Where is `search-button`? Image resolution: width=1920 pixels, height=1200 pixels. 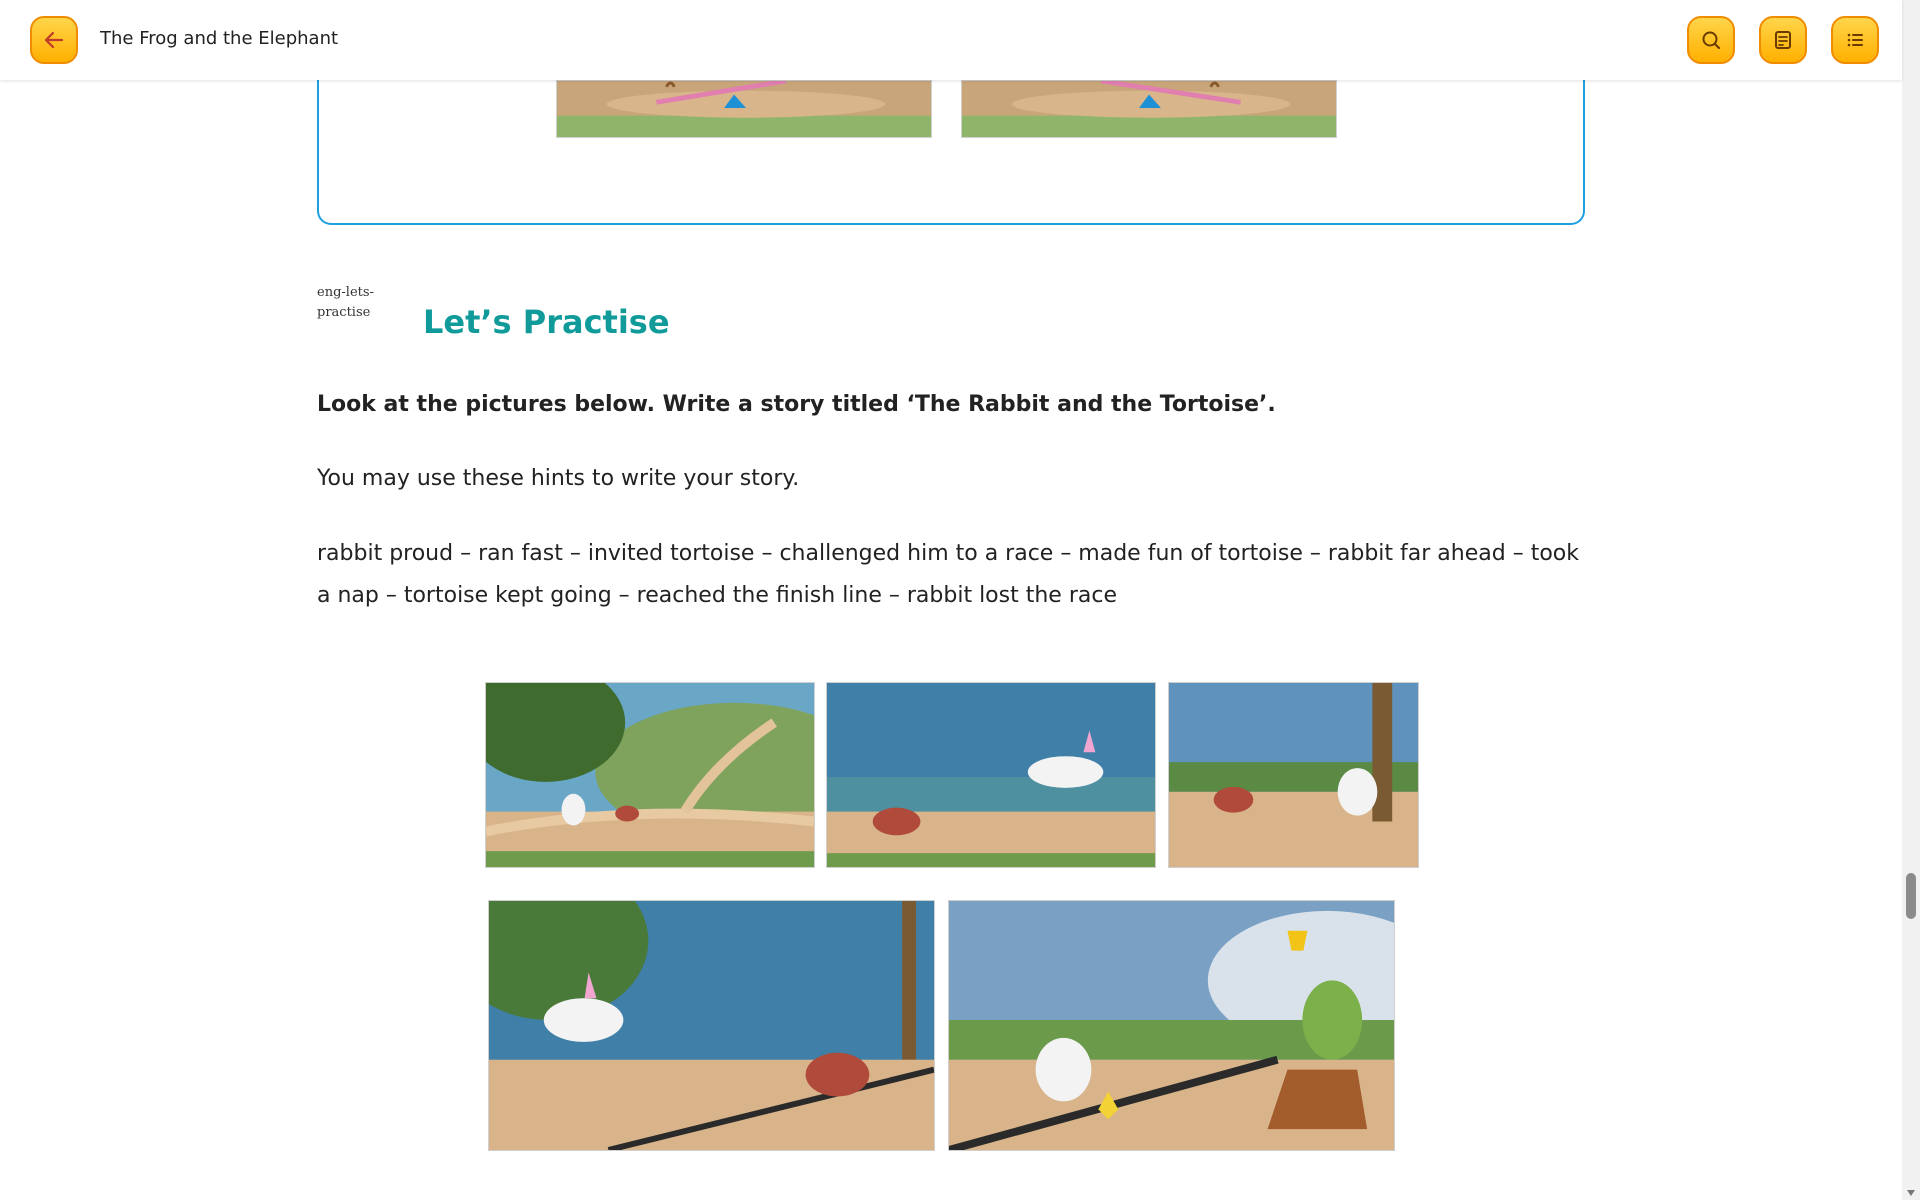 search-button is located at coordinates (1711, 40).